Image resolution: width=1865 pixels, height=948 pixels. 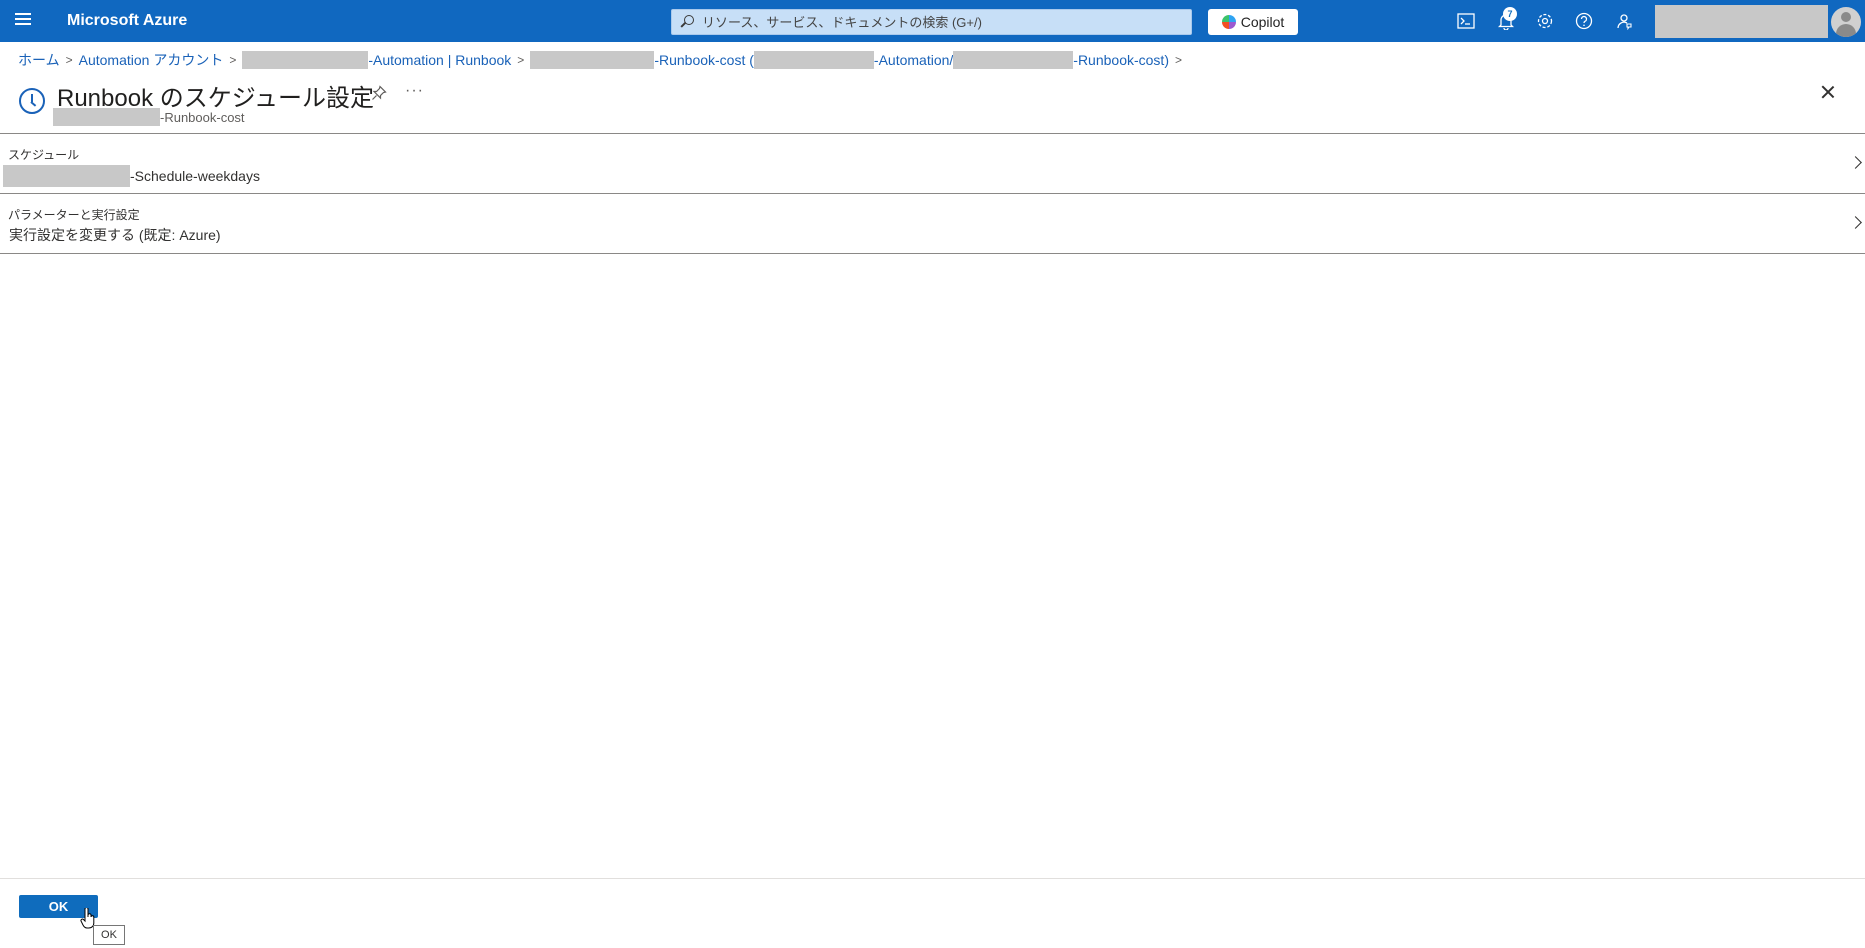 What do you see at coordinates (1545, 21) in the screenshot?
I see `settings-gear-icon` at bounding box center [1545, 21].